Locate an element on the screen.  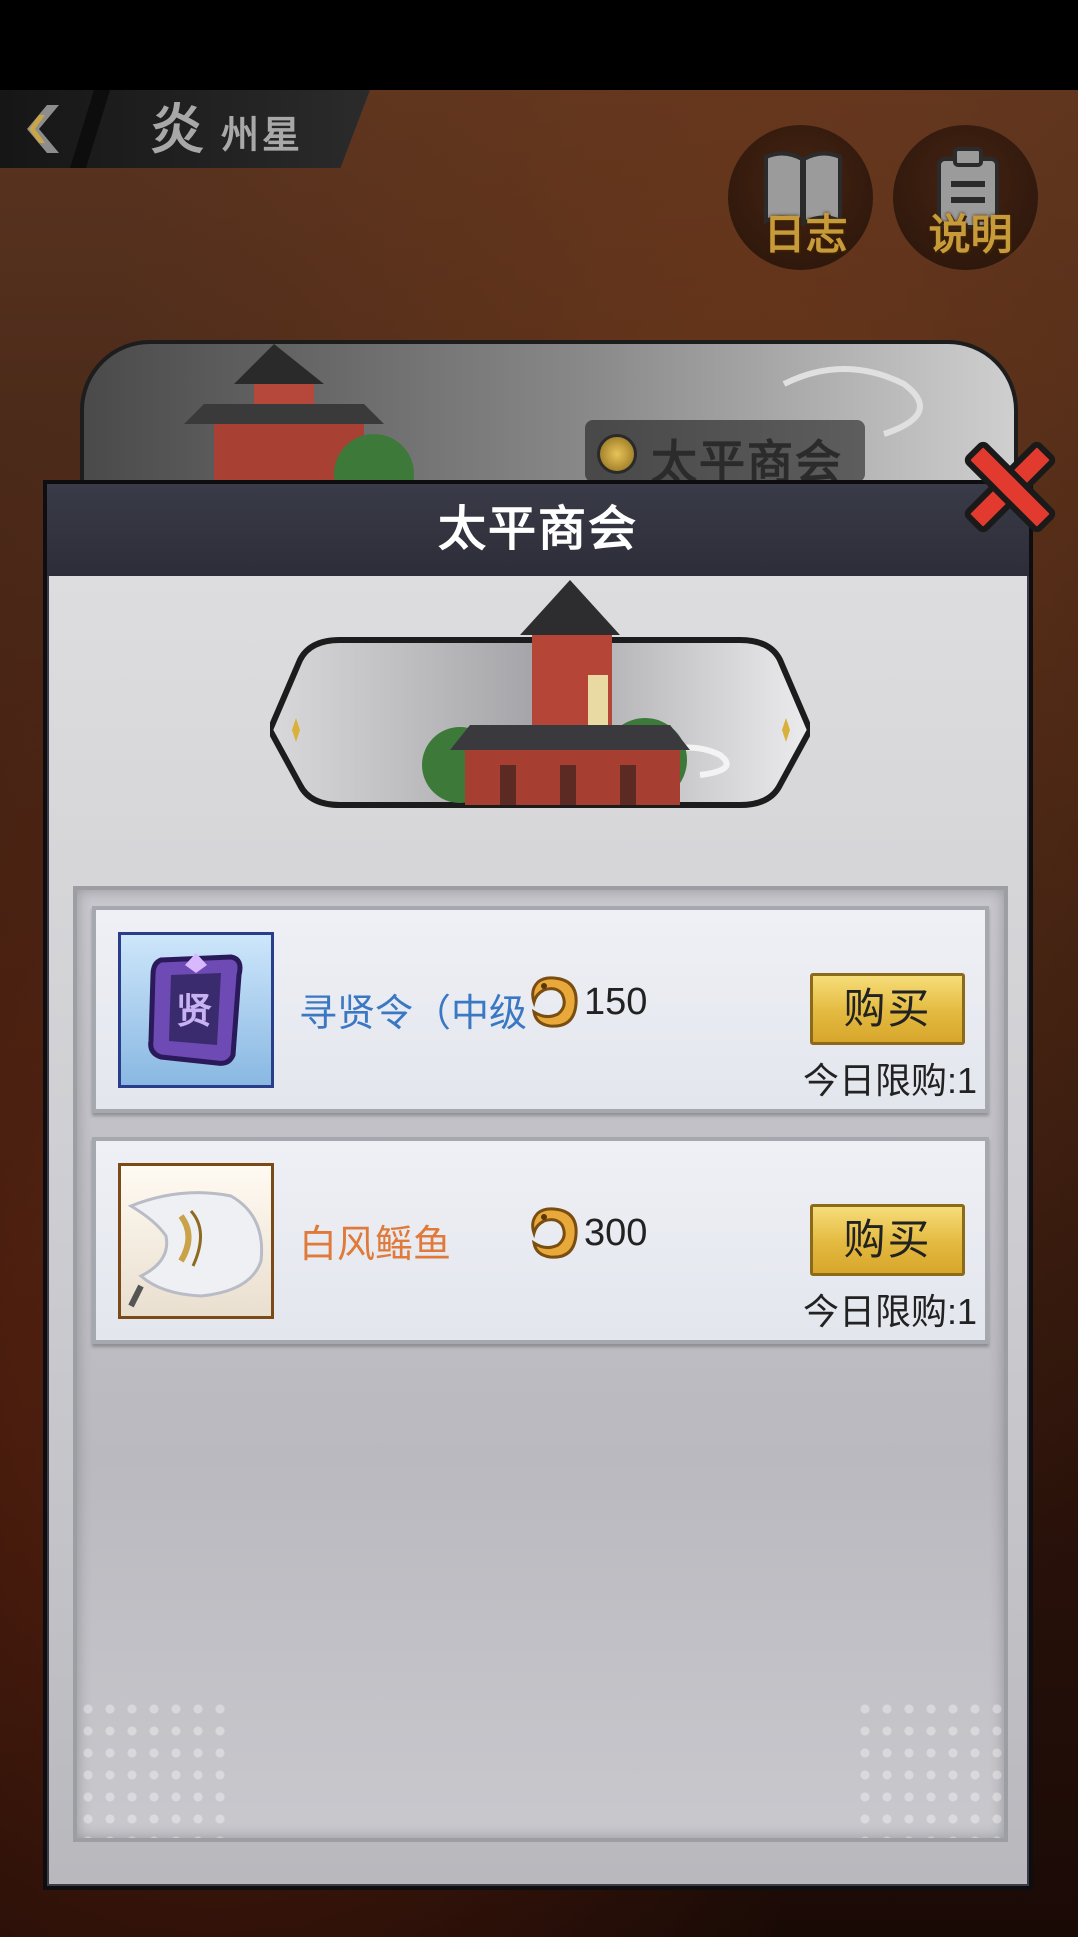
chevron-left-icon is located at coordinates (43, 129).